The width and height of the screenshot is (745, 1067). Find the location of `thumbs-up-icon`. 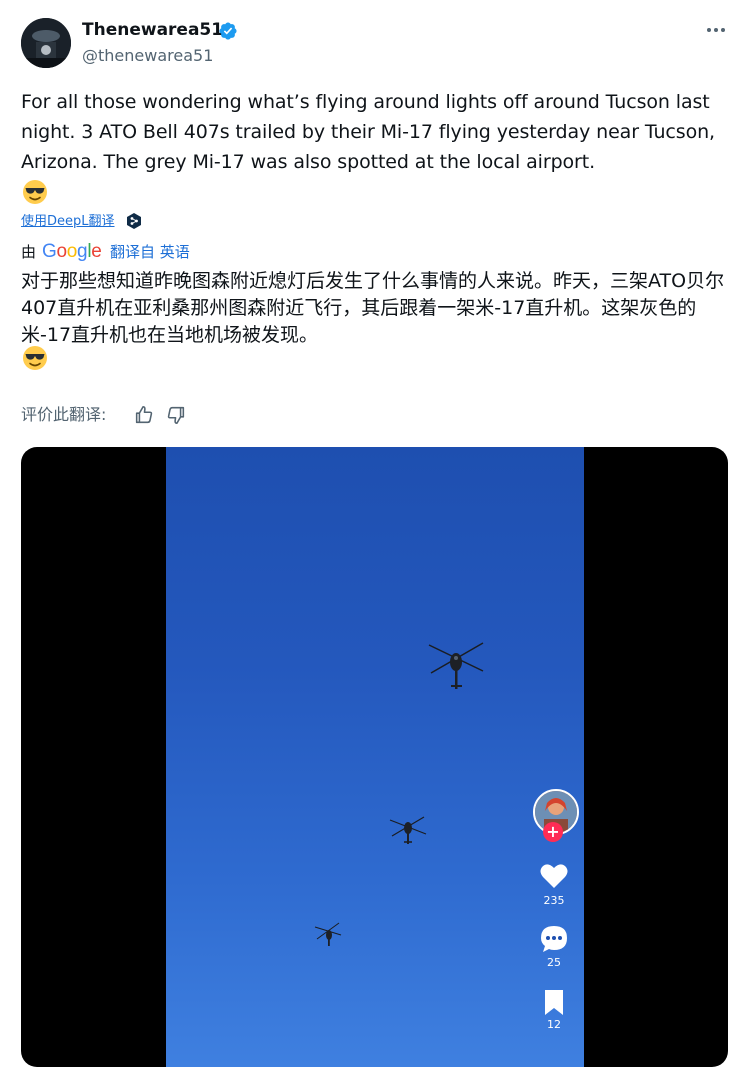

thumbs-up-icon is located at coordinates (144, 415).